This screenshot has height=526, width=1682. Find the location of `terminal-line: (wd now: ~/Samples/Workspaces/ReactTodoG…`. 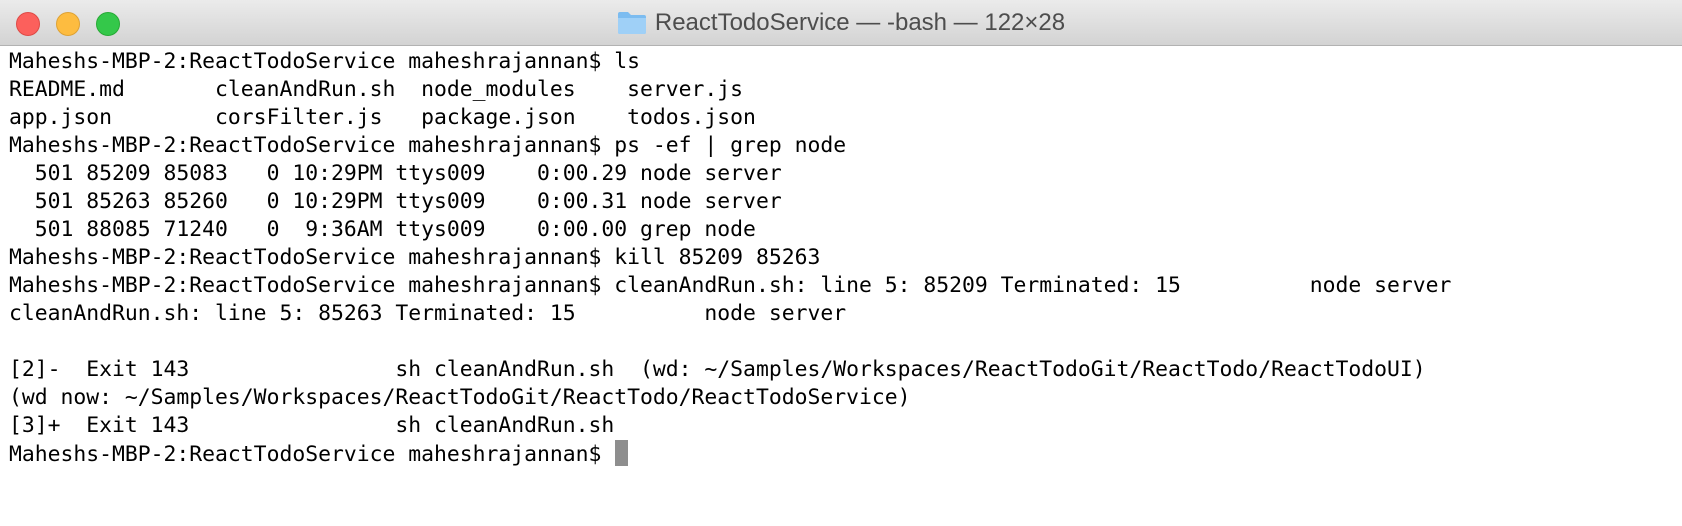

terminal-line: (wd now: ~/Samples/Workspaces/ReactTodoG… is located at coordinates (460, 397).